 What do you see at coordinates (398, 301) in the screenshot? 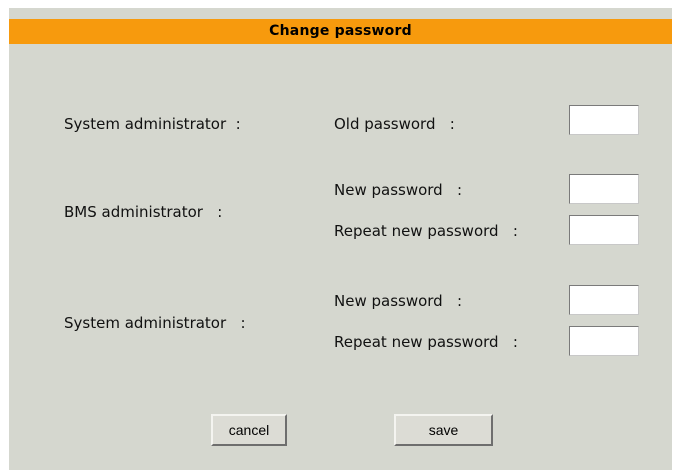
I see `sys-new-password-label: New password :` at bounding box center [398, 301].